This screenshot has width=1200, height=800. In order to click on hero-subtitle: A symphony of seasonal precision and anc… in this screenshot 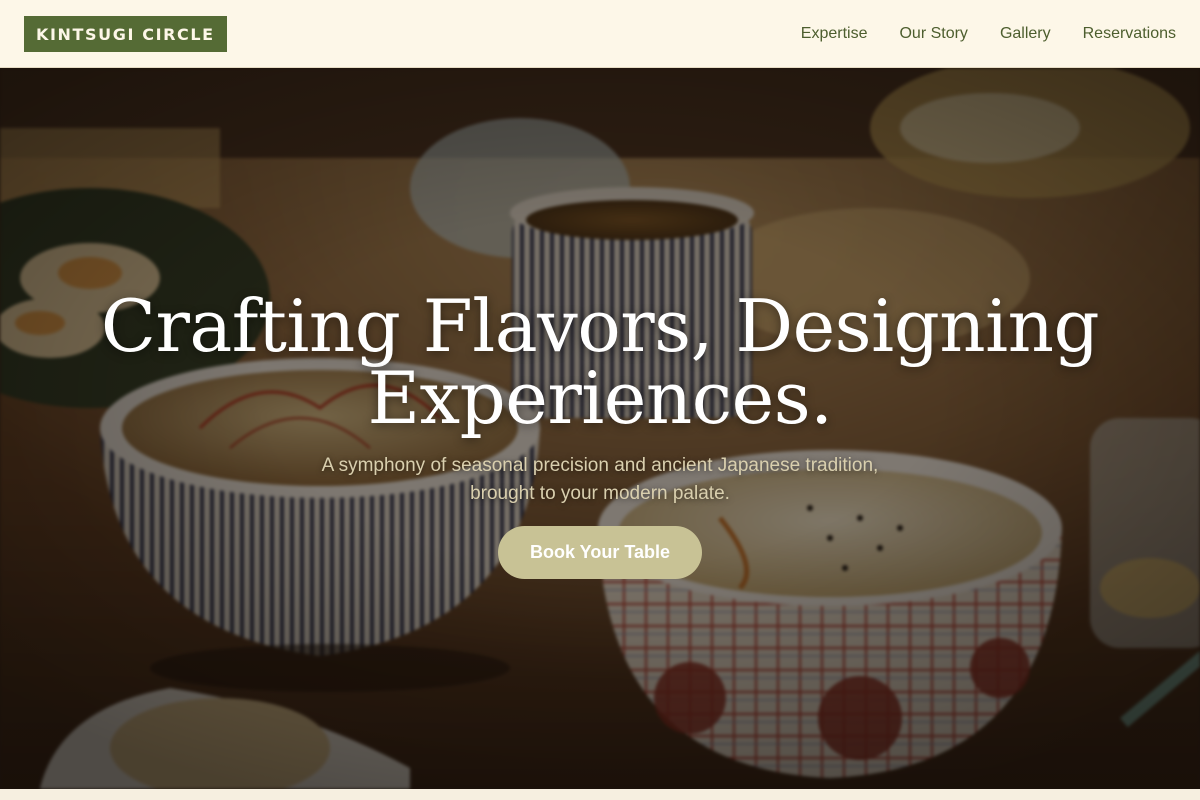, I will do `click(600, 480)`.